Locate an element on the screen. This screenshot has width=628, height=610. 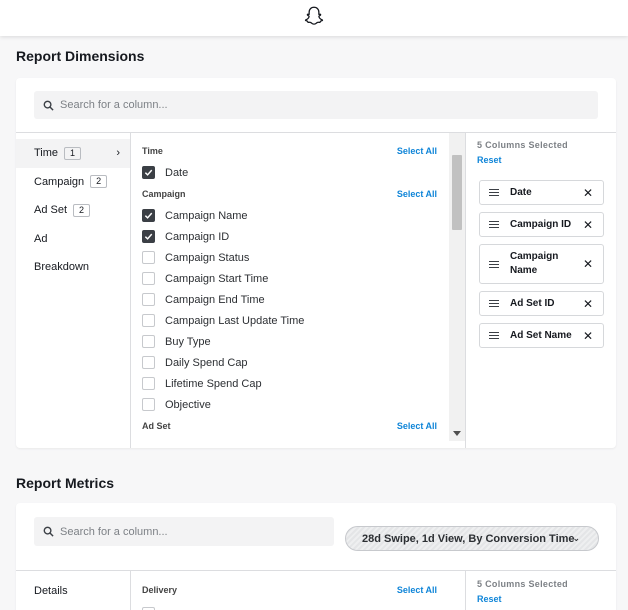
group-header-time: Time Select All is located at coordinates (290, 151).